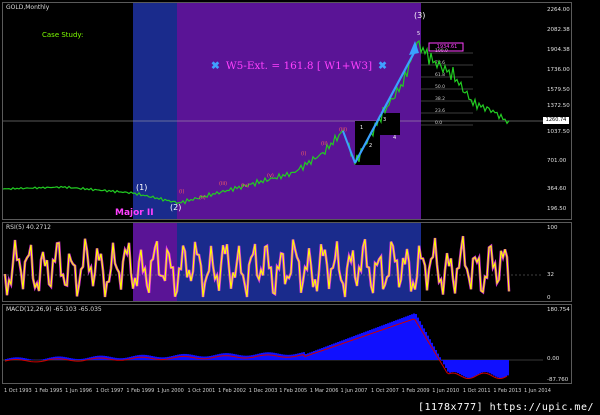 This screenshot has width=600, height=415. Describe the element at coordinates (142, 187) in the screenshot. I see `wave-label-1: (1)` at that location.